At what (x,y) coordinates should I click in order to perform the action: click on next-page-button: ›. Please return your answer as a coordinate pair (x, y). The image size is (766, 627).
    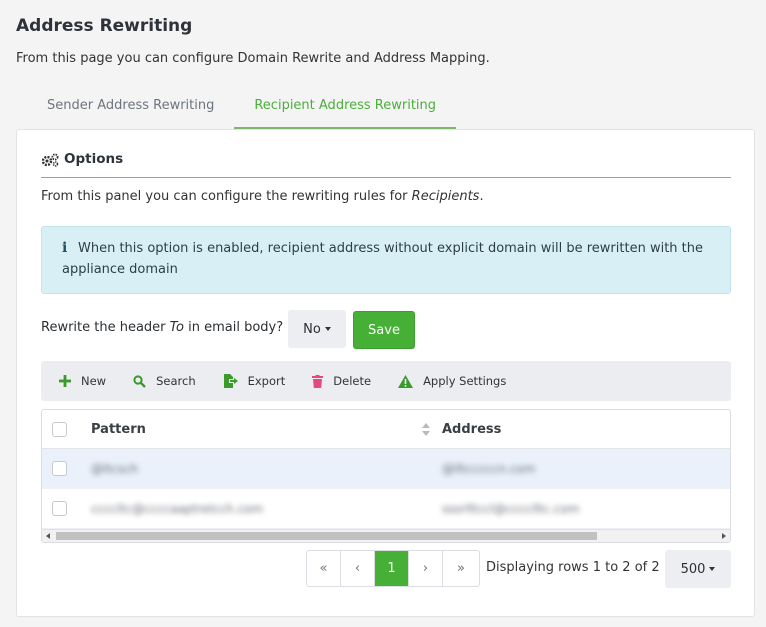
    Looking at the image, I should click on (426, 568).